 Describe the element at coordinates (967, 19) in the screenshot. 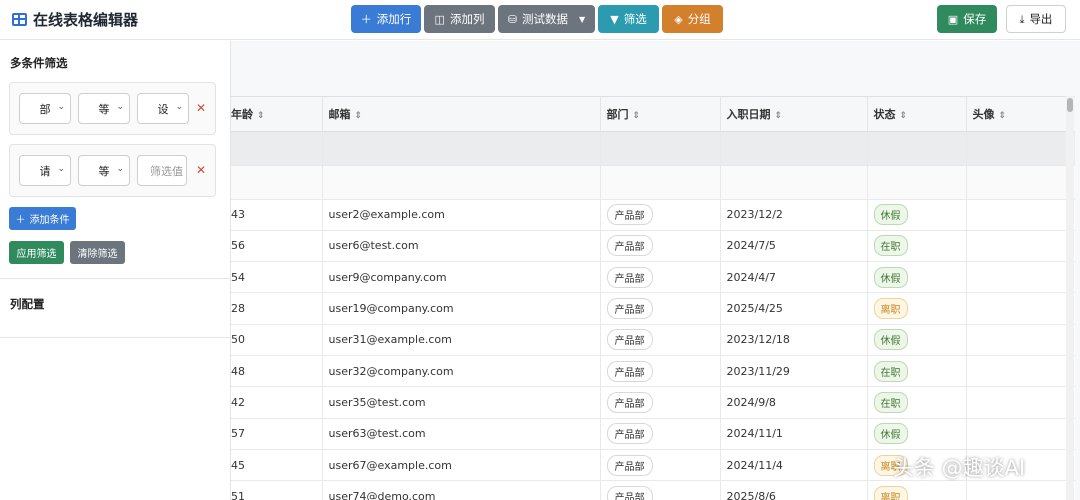

I see `save-button: ▣ 保存` at that location.